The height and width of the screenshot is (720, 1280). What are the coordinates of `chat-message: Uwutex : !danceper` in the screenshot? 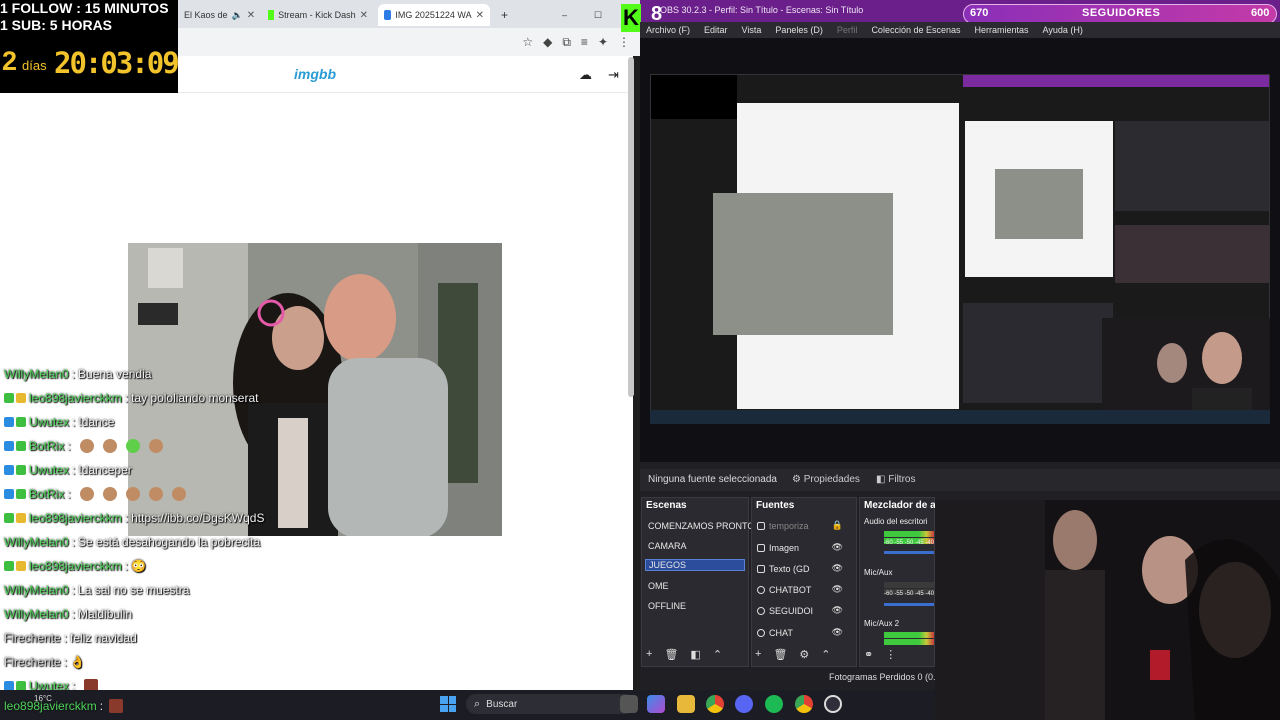 It's located at (68, 470).